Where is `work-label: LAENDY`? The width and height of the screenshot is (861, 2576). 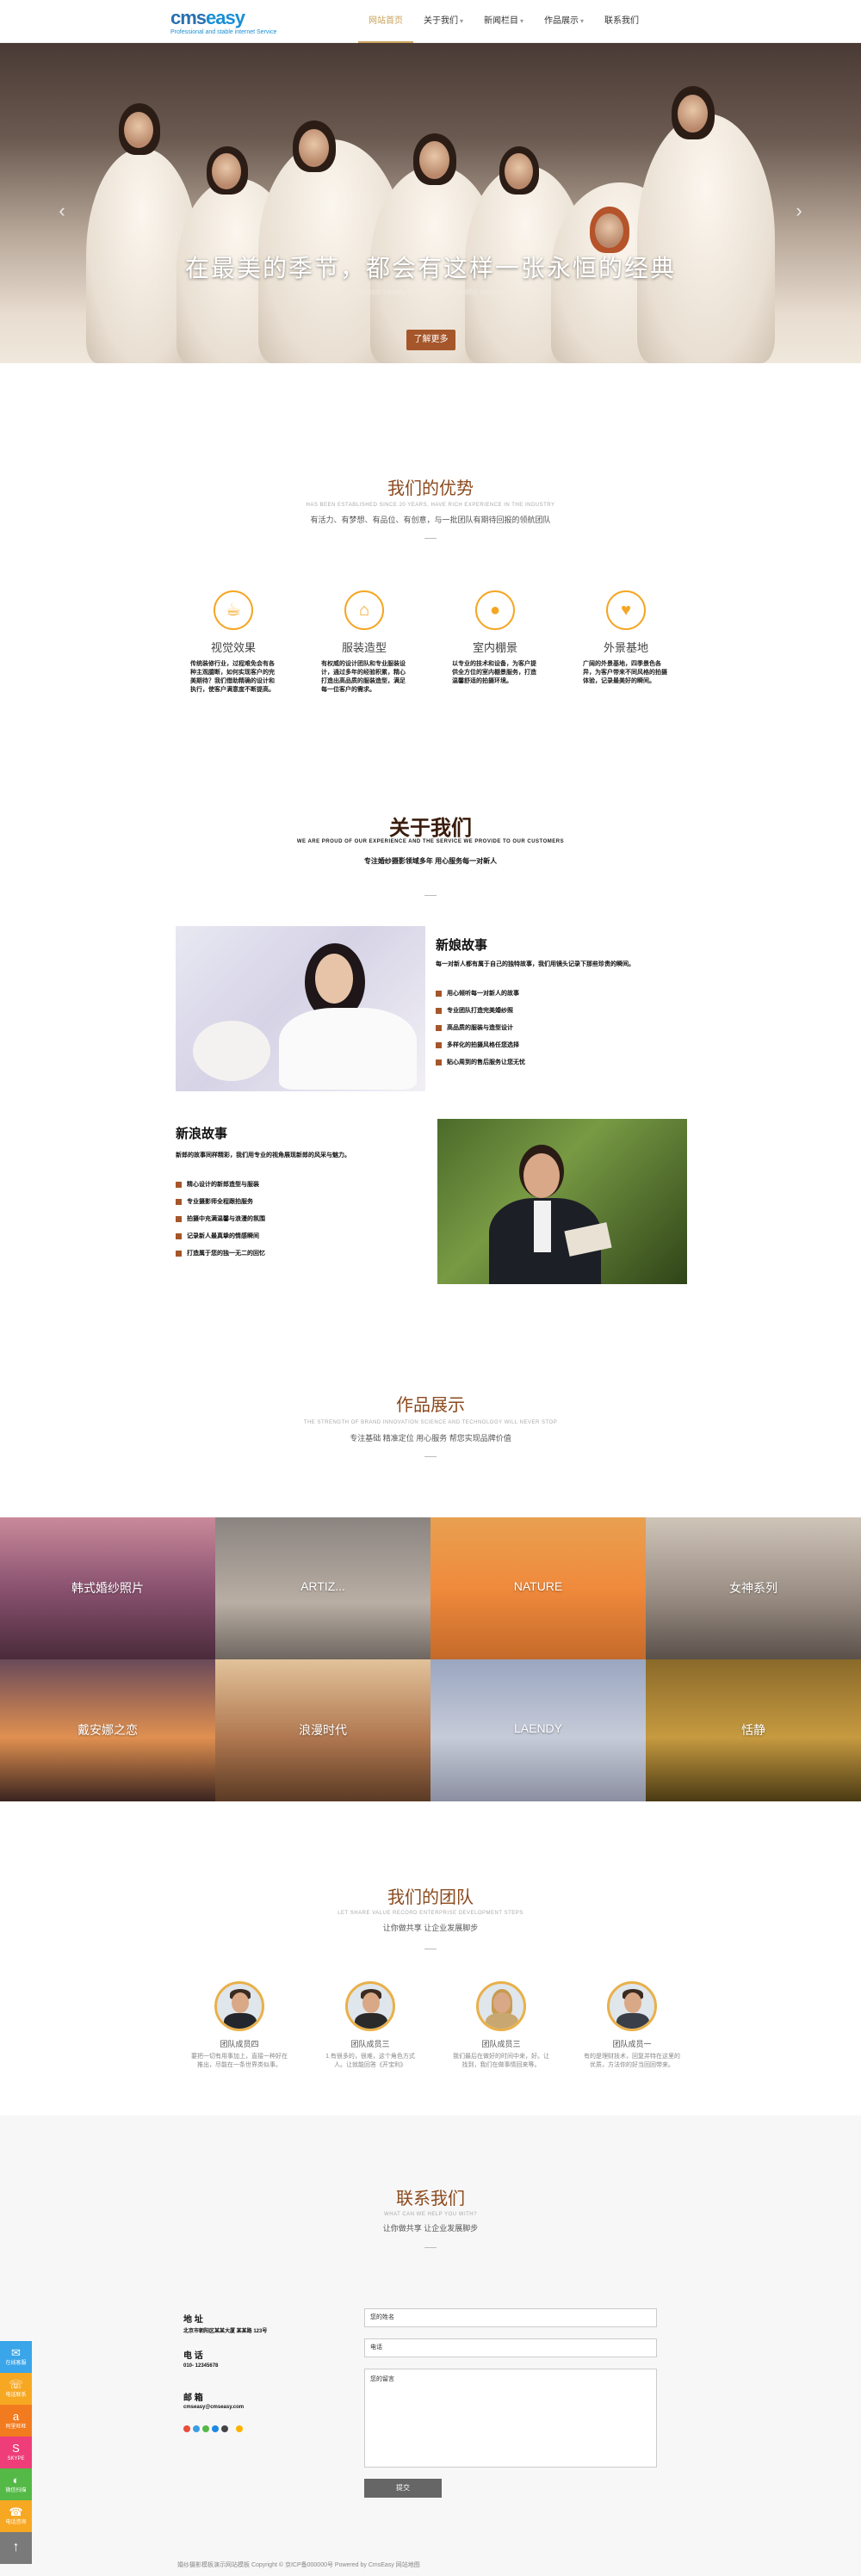
work-label: LAENDY is located at coordinates (538, 1728).